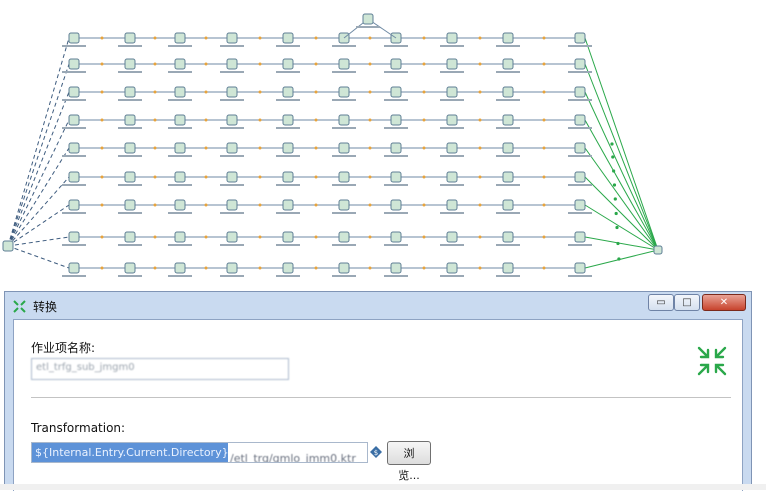 This screenshot has height=491, width=766. Describe the element at coordinates (160, 369) in the screenshot. I see `job-entry-name-field: etl_trfg_sub_jmgm0` at that location.